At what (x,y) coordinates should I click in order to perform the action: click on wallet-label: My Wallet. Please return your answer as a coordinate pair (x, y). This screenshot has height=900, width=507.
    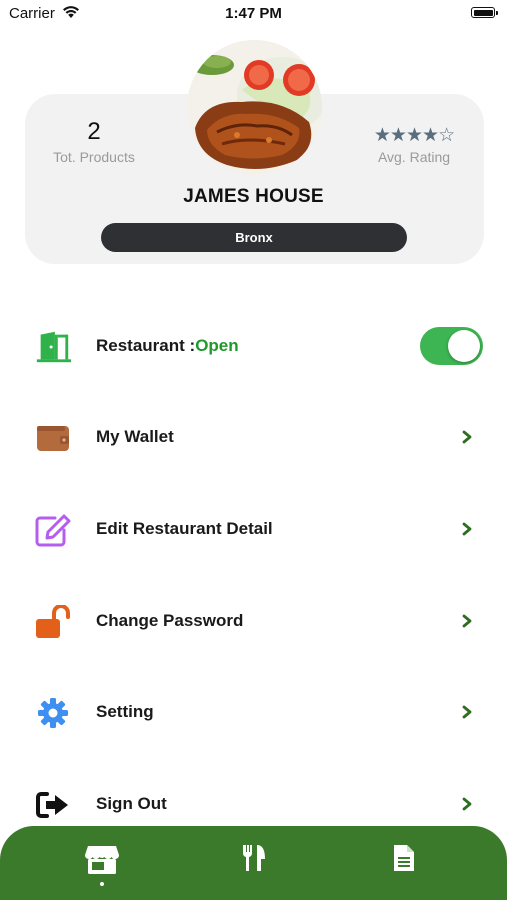
    Looking at the image, I should click on (135, 436).